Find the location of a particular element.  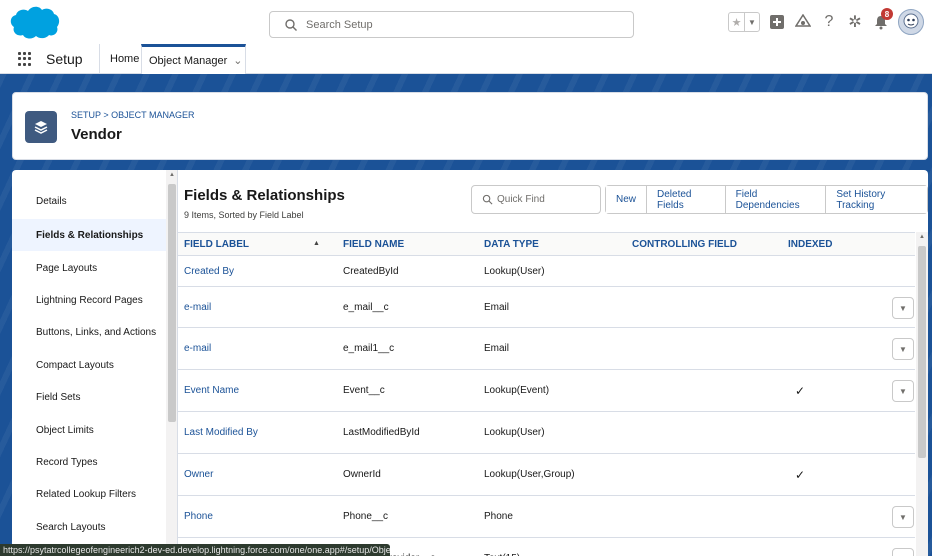

header-utility-icons: ★ ▼ ? ✲ 8 is located at coordinates (826, 22).